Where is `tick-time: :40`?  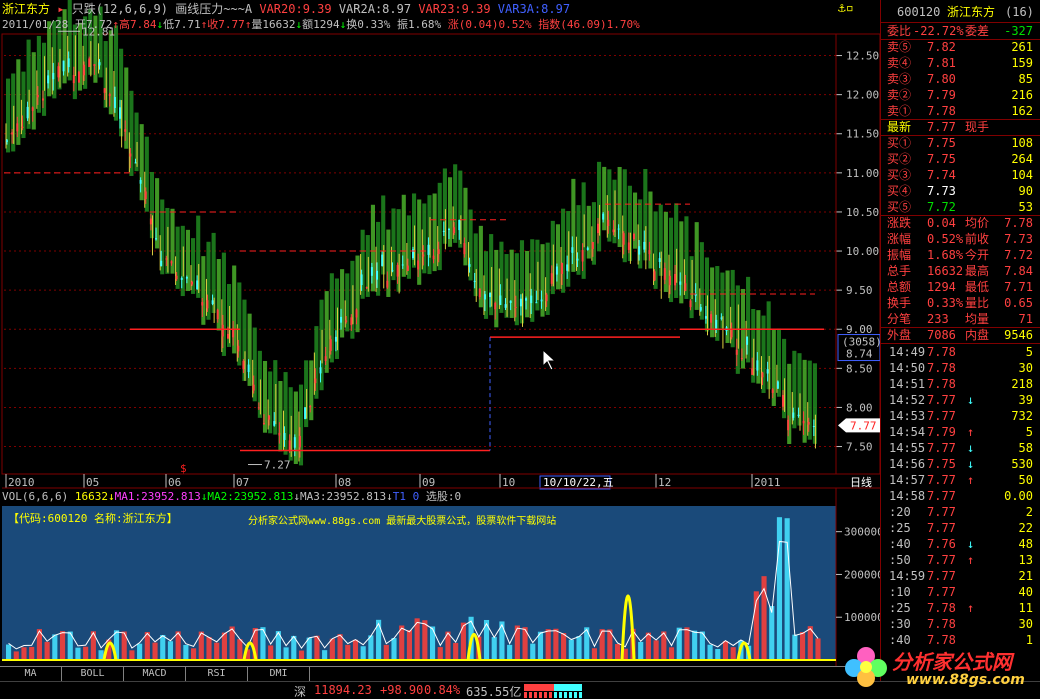
tick-time: :40 is located at coordinates (900, 544).